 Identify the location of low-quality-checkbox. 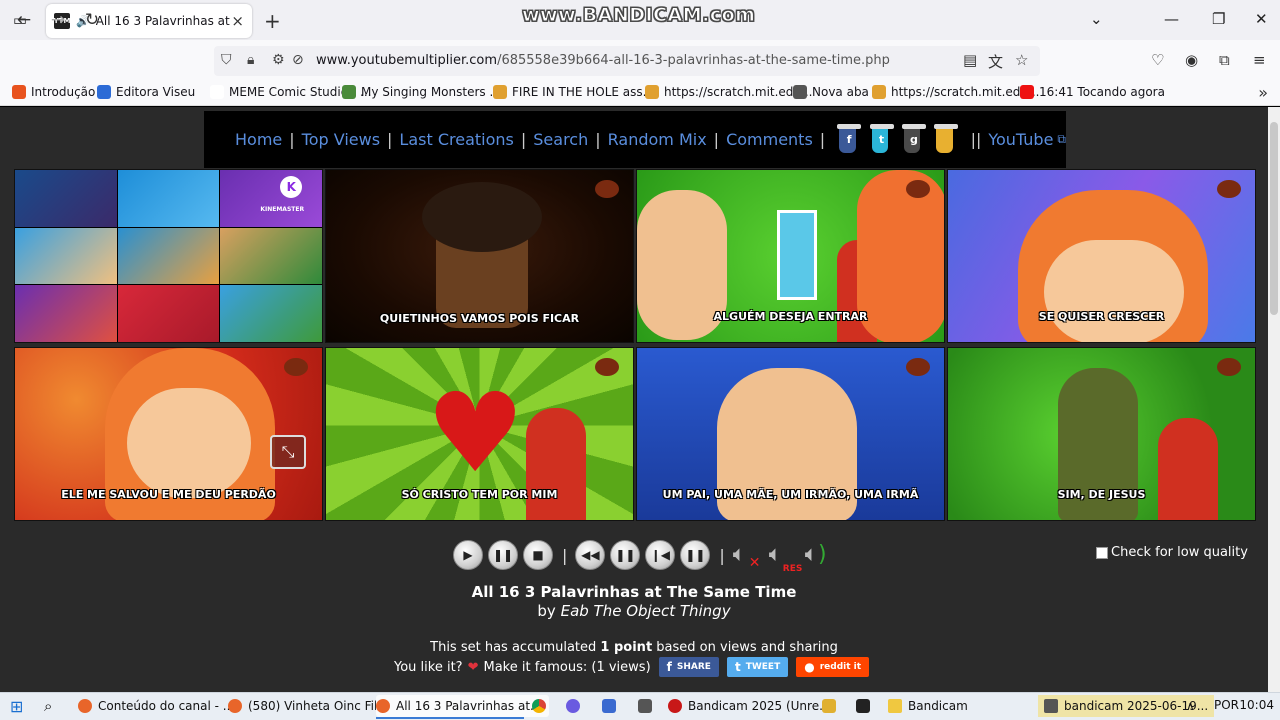
(1102, 552).